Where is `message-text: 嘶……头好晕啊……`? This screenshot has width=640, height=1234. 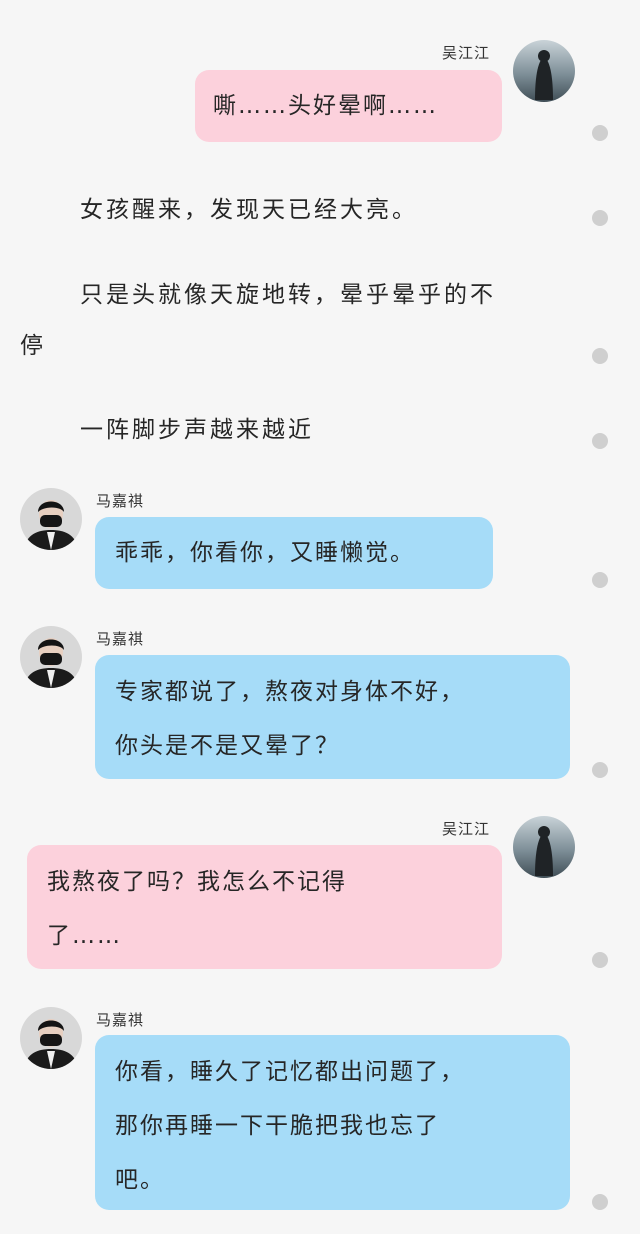 message-text: 嘶……头好晕啊…… is located at coordinates (325, 106).